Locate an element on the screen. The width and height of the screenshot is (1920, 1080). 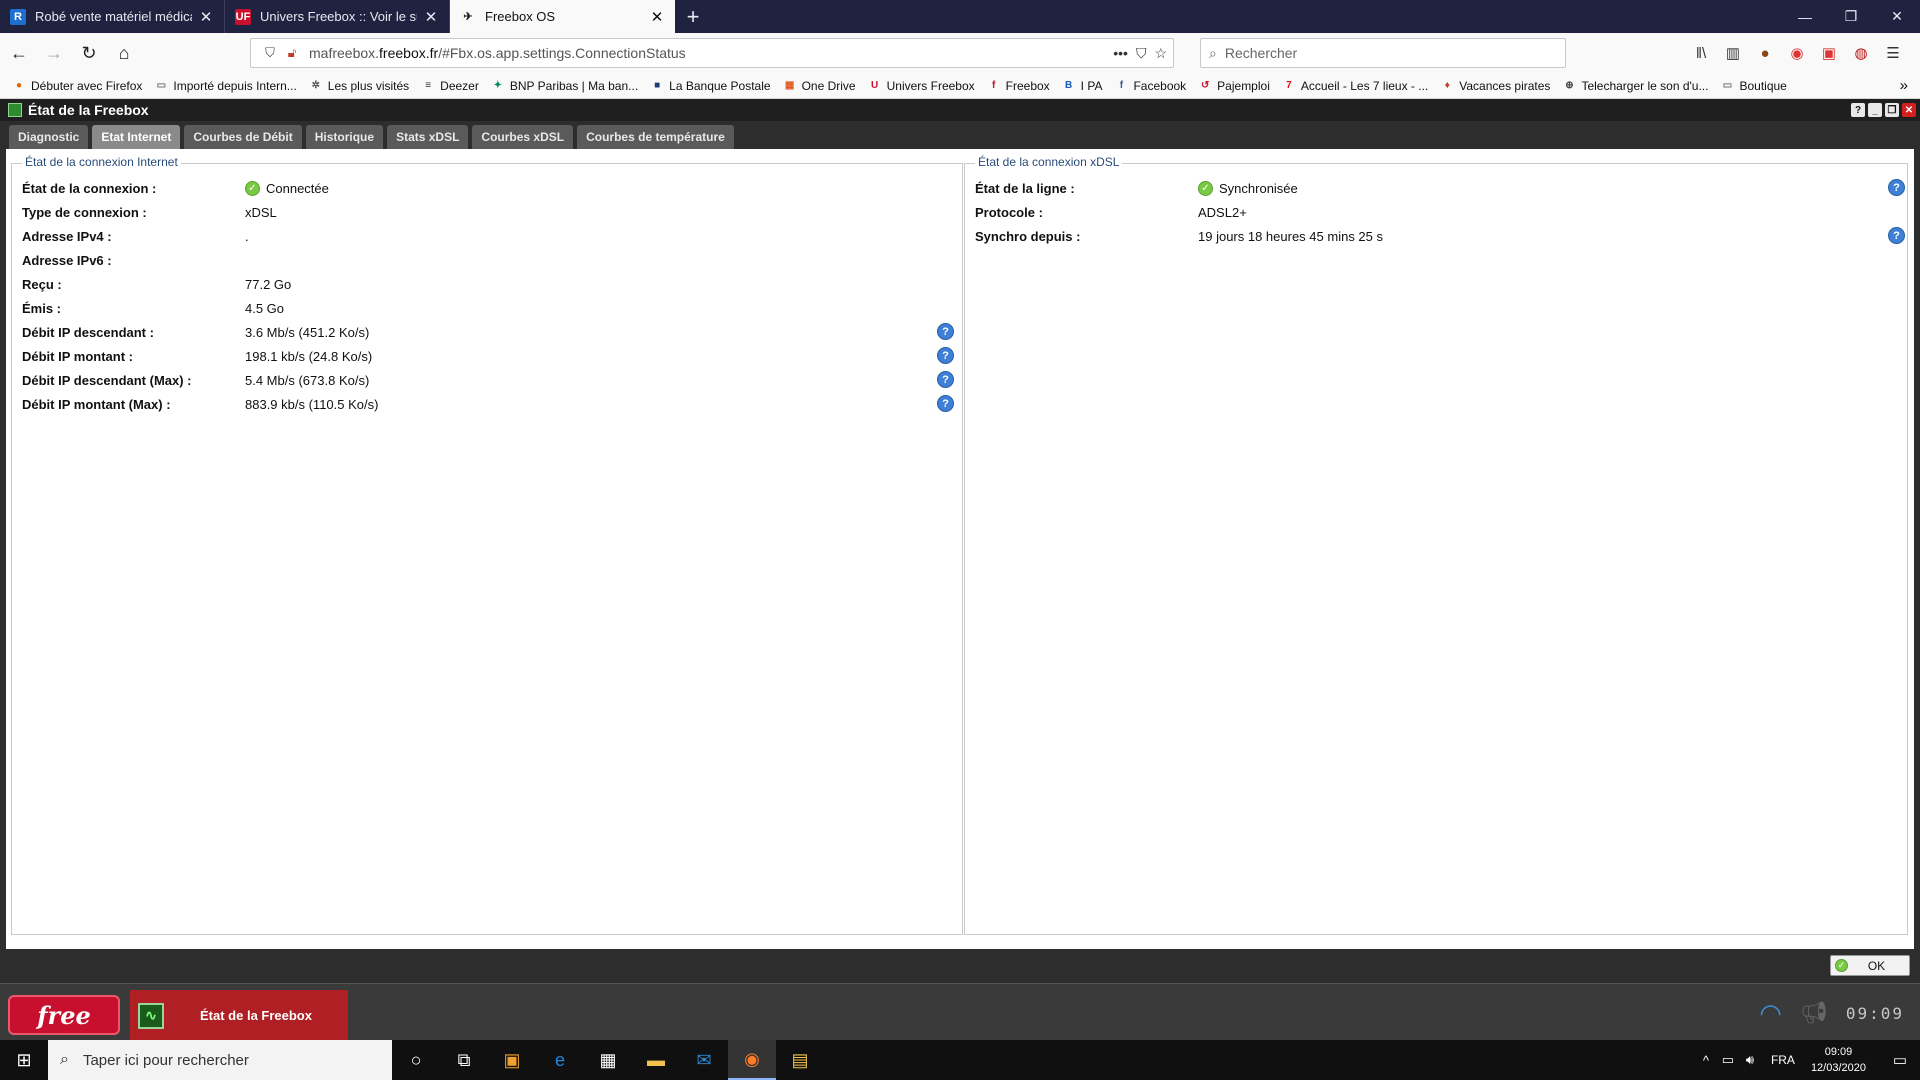
status-row: État de la ligne : ✓ Synchronisée? is located at coordinates (1440, 188).